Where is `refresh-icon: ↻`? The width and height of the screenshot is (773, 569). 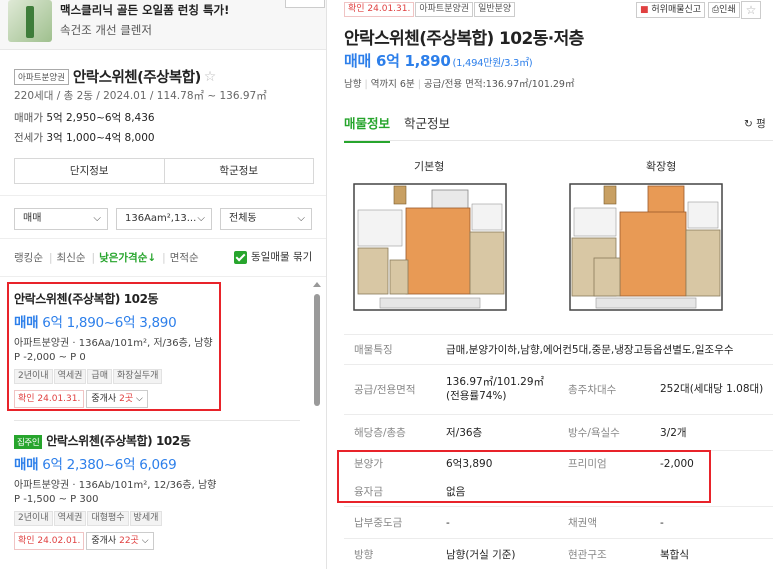 refresh-icon: ↻ is located at coordinates (748, 124).